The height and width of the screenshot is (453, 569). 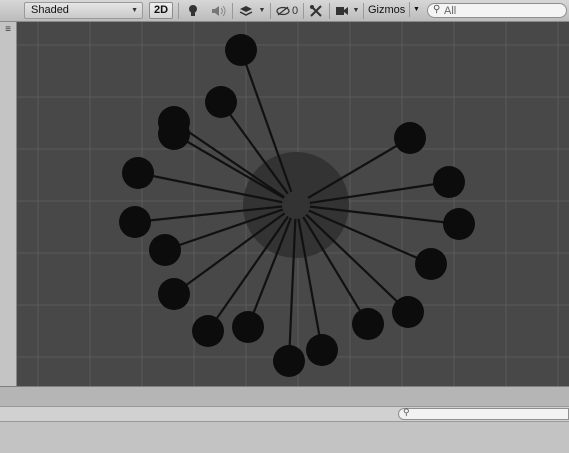 I want to click on camera-button, so click(x=342, y=10).